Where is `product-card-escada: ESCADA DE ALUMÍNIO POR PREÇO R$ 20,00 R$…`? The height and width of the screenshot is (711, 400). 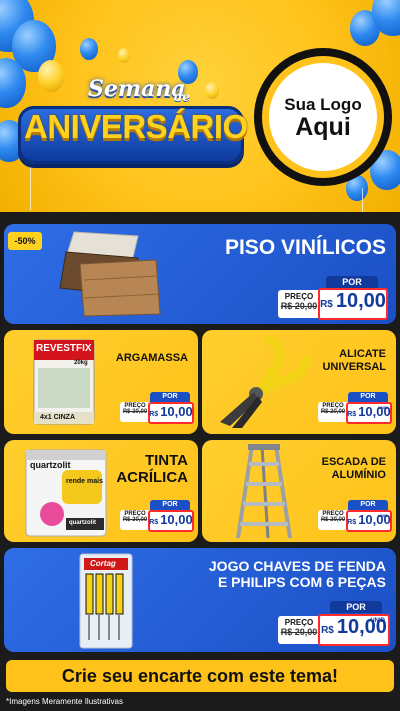
product-card-escada: ESCADA DE ALUMÍNIO POR PREÇO R$ 20,00 R$… is located at coordinates (299, 491).